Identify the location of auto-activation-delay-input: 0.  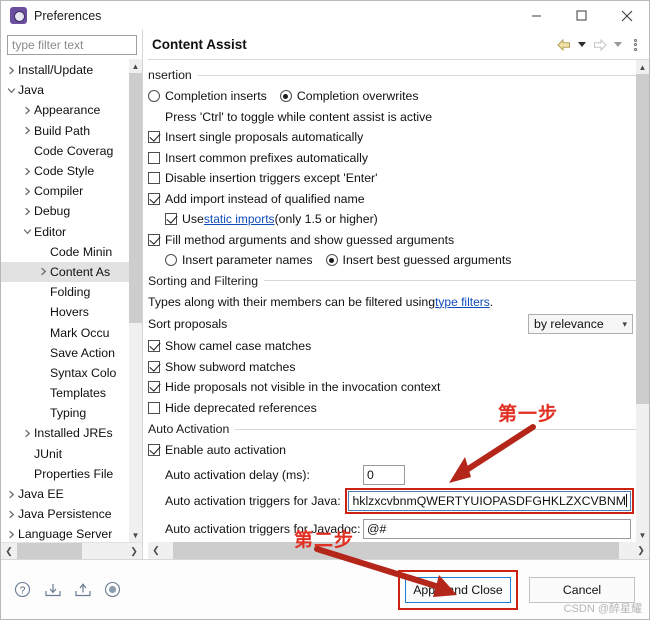
(384, 474).